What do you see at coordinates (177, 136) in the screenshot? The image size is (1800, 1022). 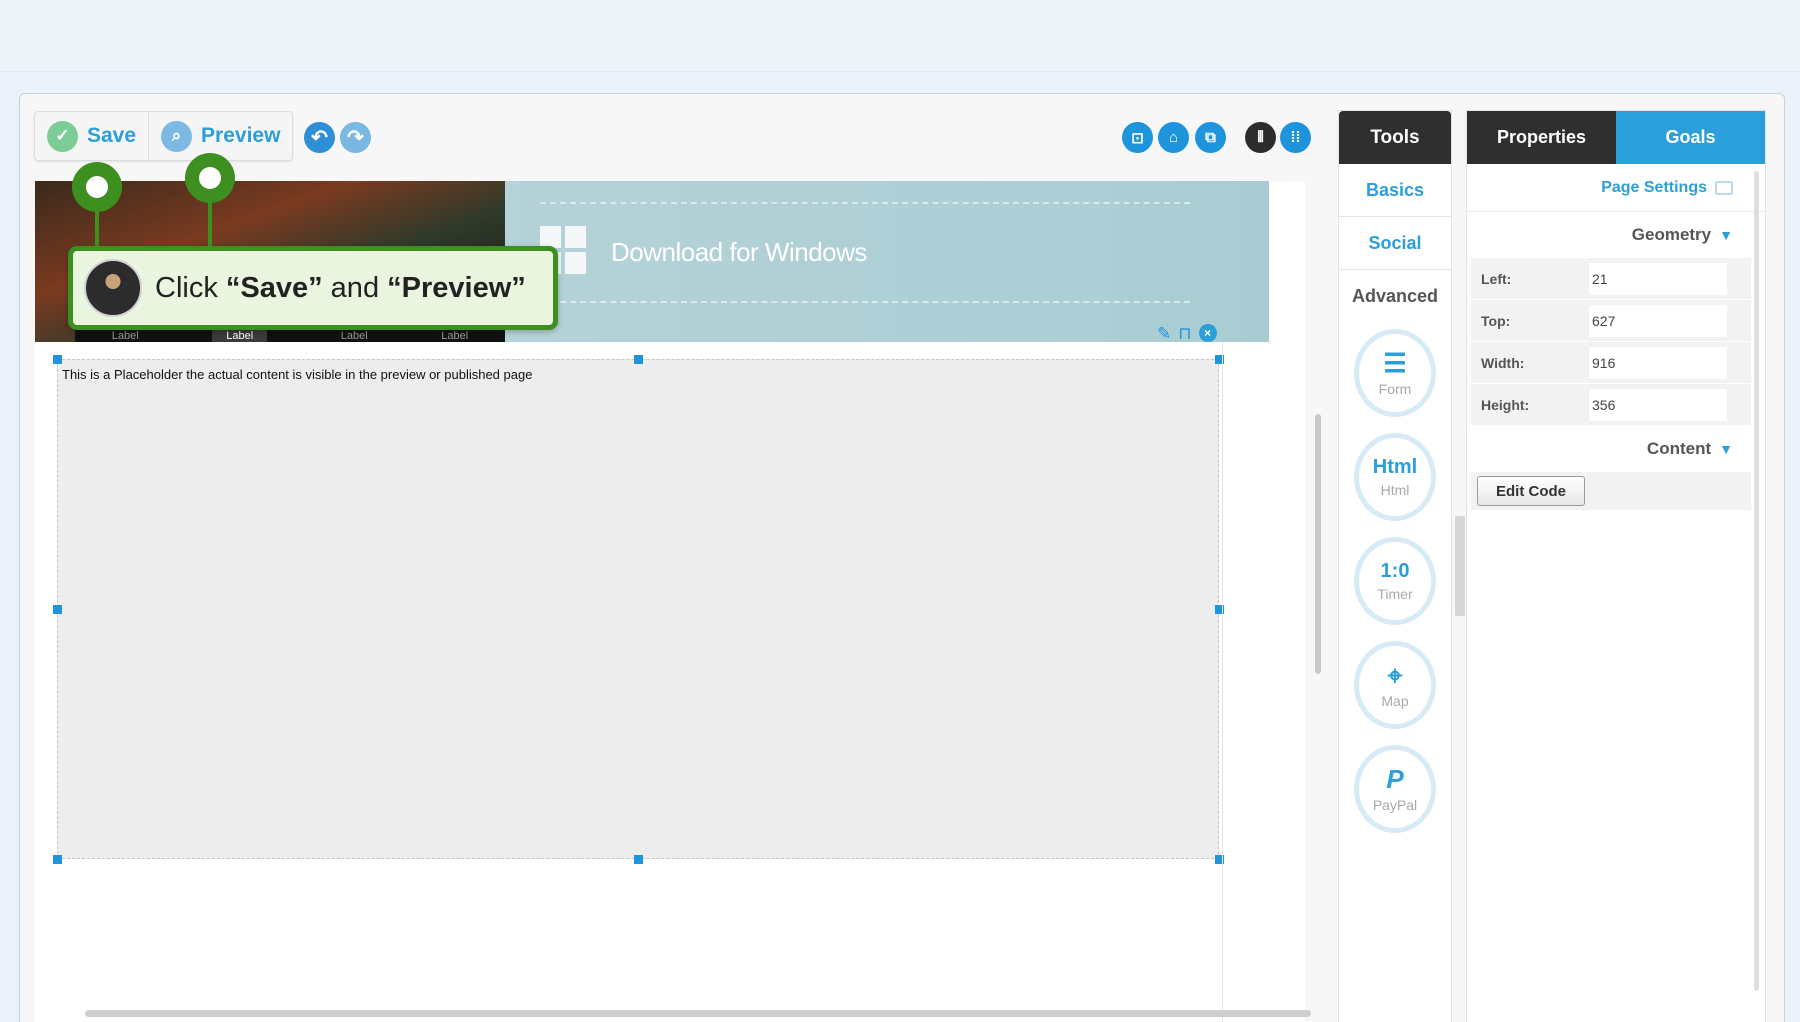 I see `magnifier-icon: ⌕` at bounding box center [177, 136].